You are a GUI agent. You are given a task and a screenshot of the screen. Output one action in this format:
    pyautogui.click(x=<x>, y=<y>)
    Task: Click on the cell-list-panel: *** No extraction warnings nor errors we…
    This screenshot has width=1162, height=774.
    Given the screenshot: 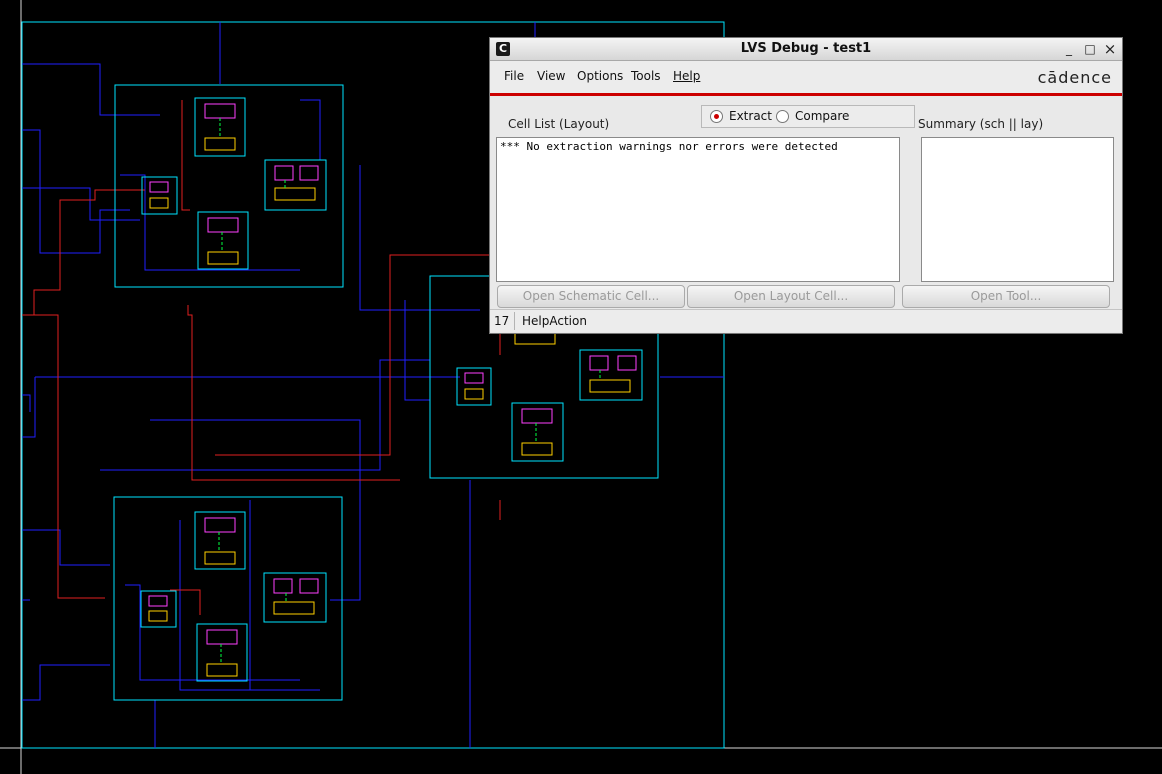 What is the action you would take?
    pyautogui.click(x=698, y=209)
    